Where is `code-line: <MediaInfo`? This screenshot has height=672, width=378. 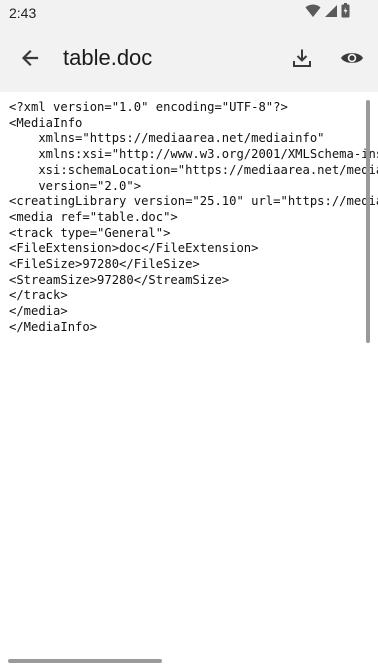
code-line: <MediaInfo is located at coordinates (46, 122).